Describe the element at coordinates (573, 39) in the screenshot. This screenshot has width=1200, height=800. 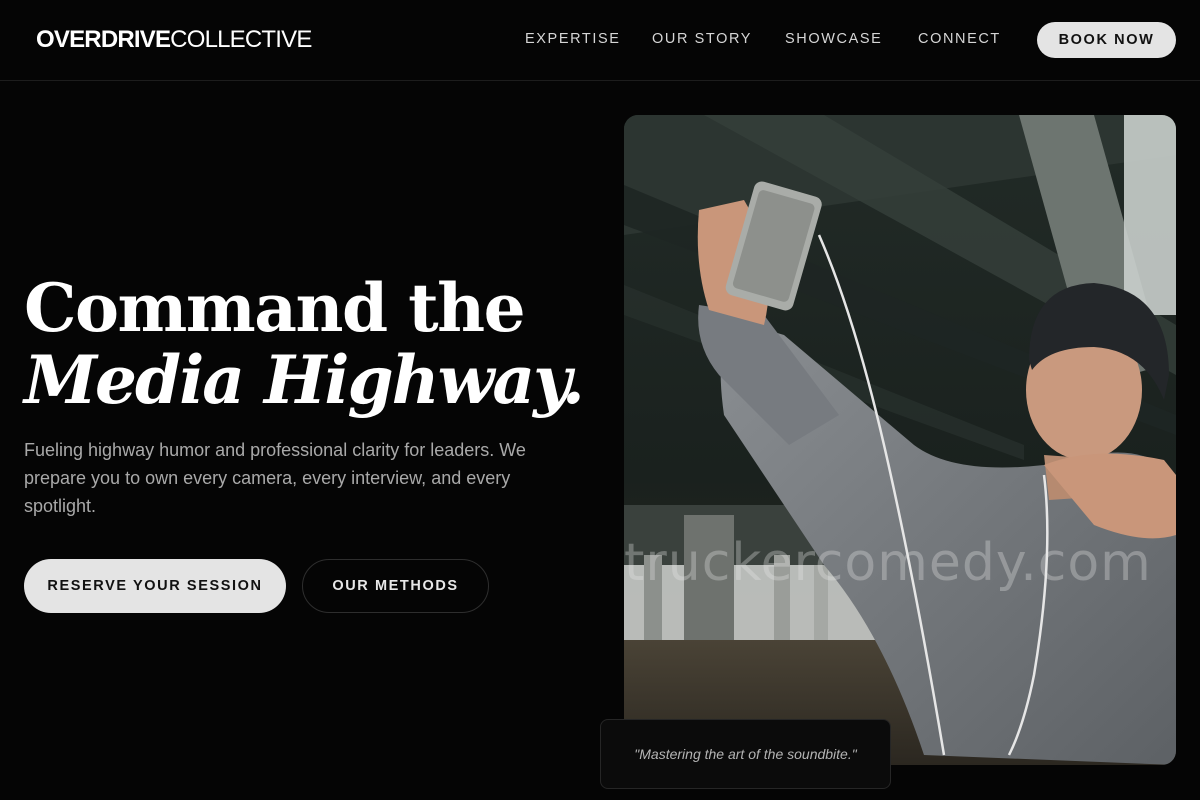
I see `nav-link-expertise: EXPERTISE` at that location.